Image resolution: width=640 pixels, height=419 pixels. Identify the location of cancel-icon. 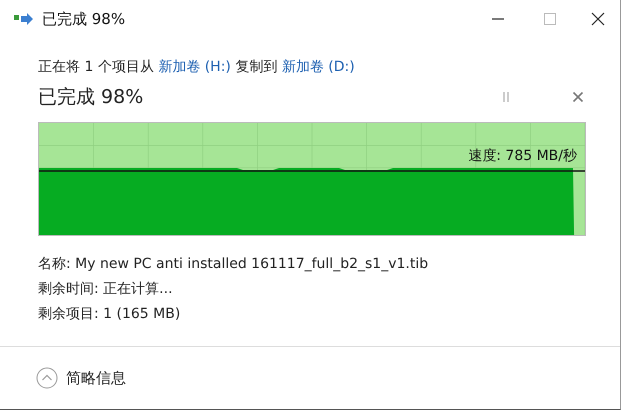
(578, 97).